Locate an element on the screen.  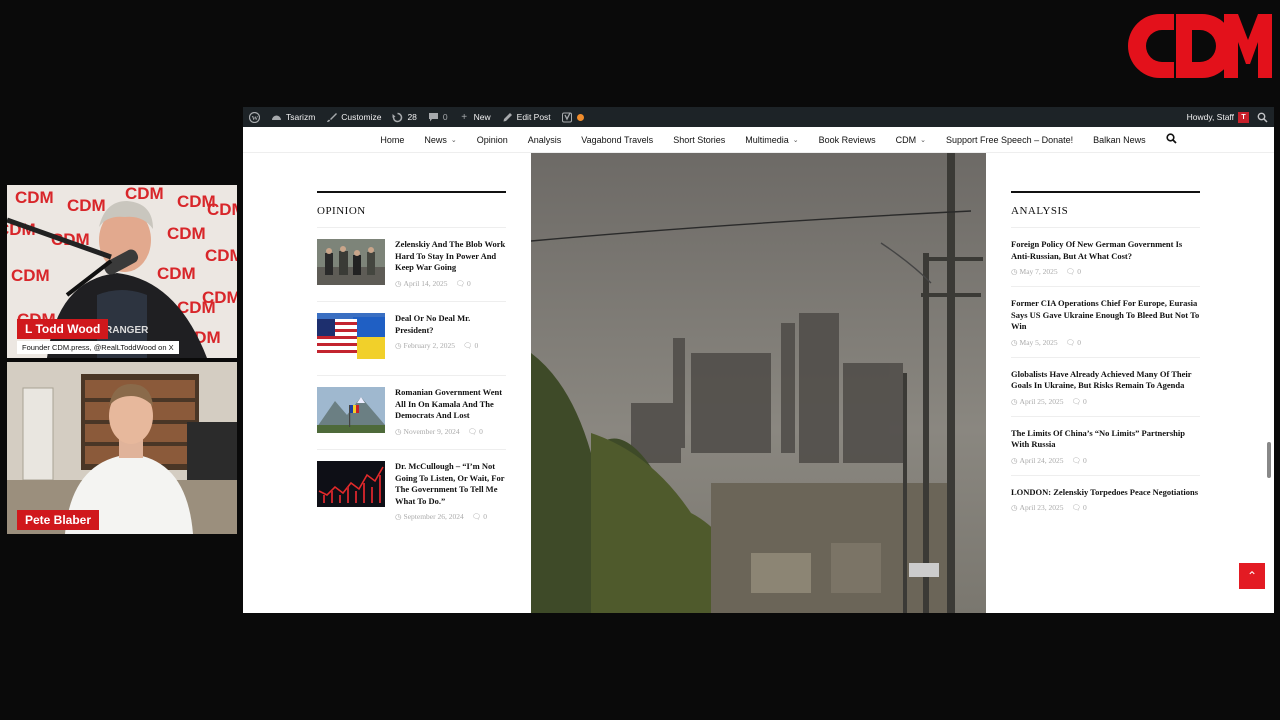
nav-short-stories: Short Stories is located at coordinates (699, 140).